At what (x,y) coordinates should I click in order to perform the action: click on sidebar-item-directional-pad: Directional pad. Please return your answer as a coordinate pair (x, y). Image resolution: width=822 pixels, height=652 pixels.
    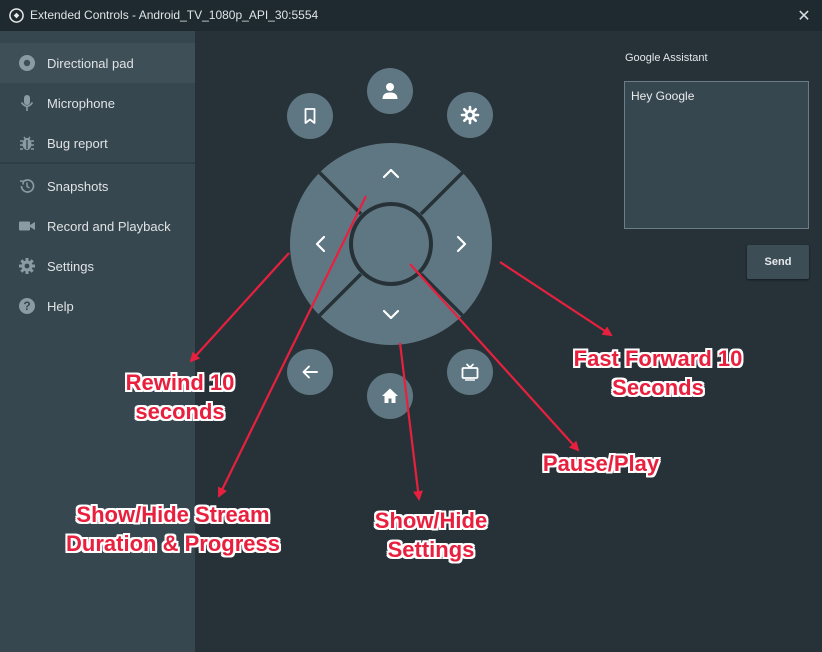
    Looking at the image, I should click on (97, 63).